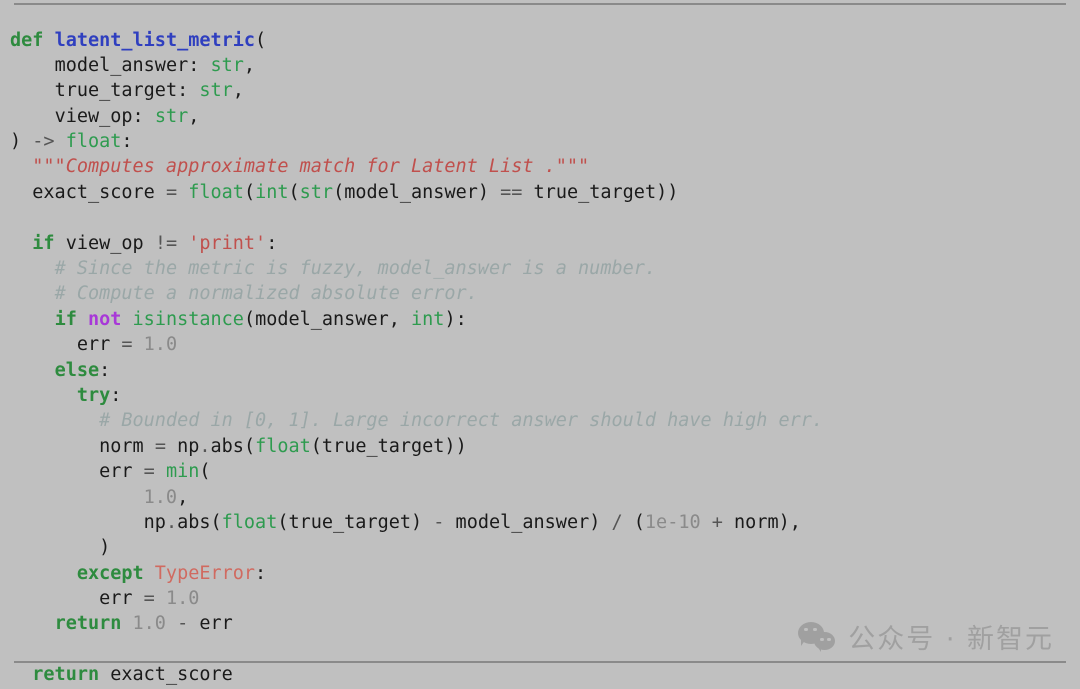  Describe the element at coordinates (818, 637) in the screenshot. I see `wechat-icon` at that location.